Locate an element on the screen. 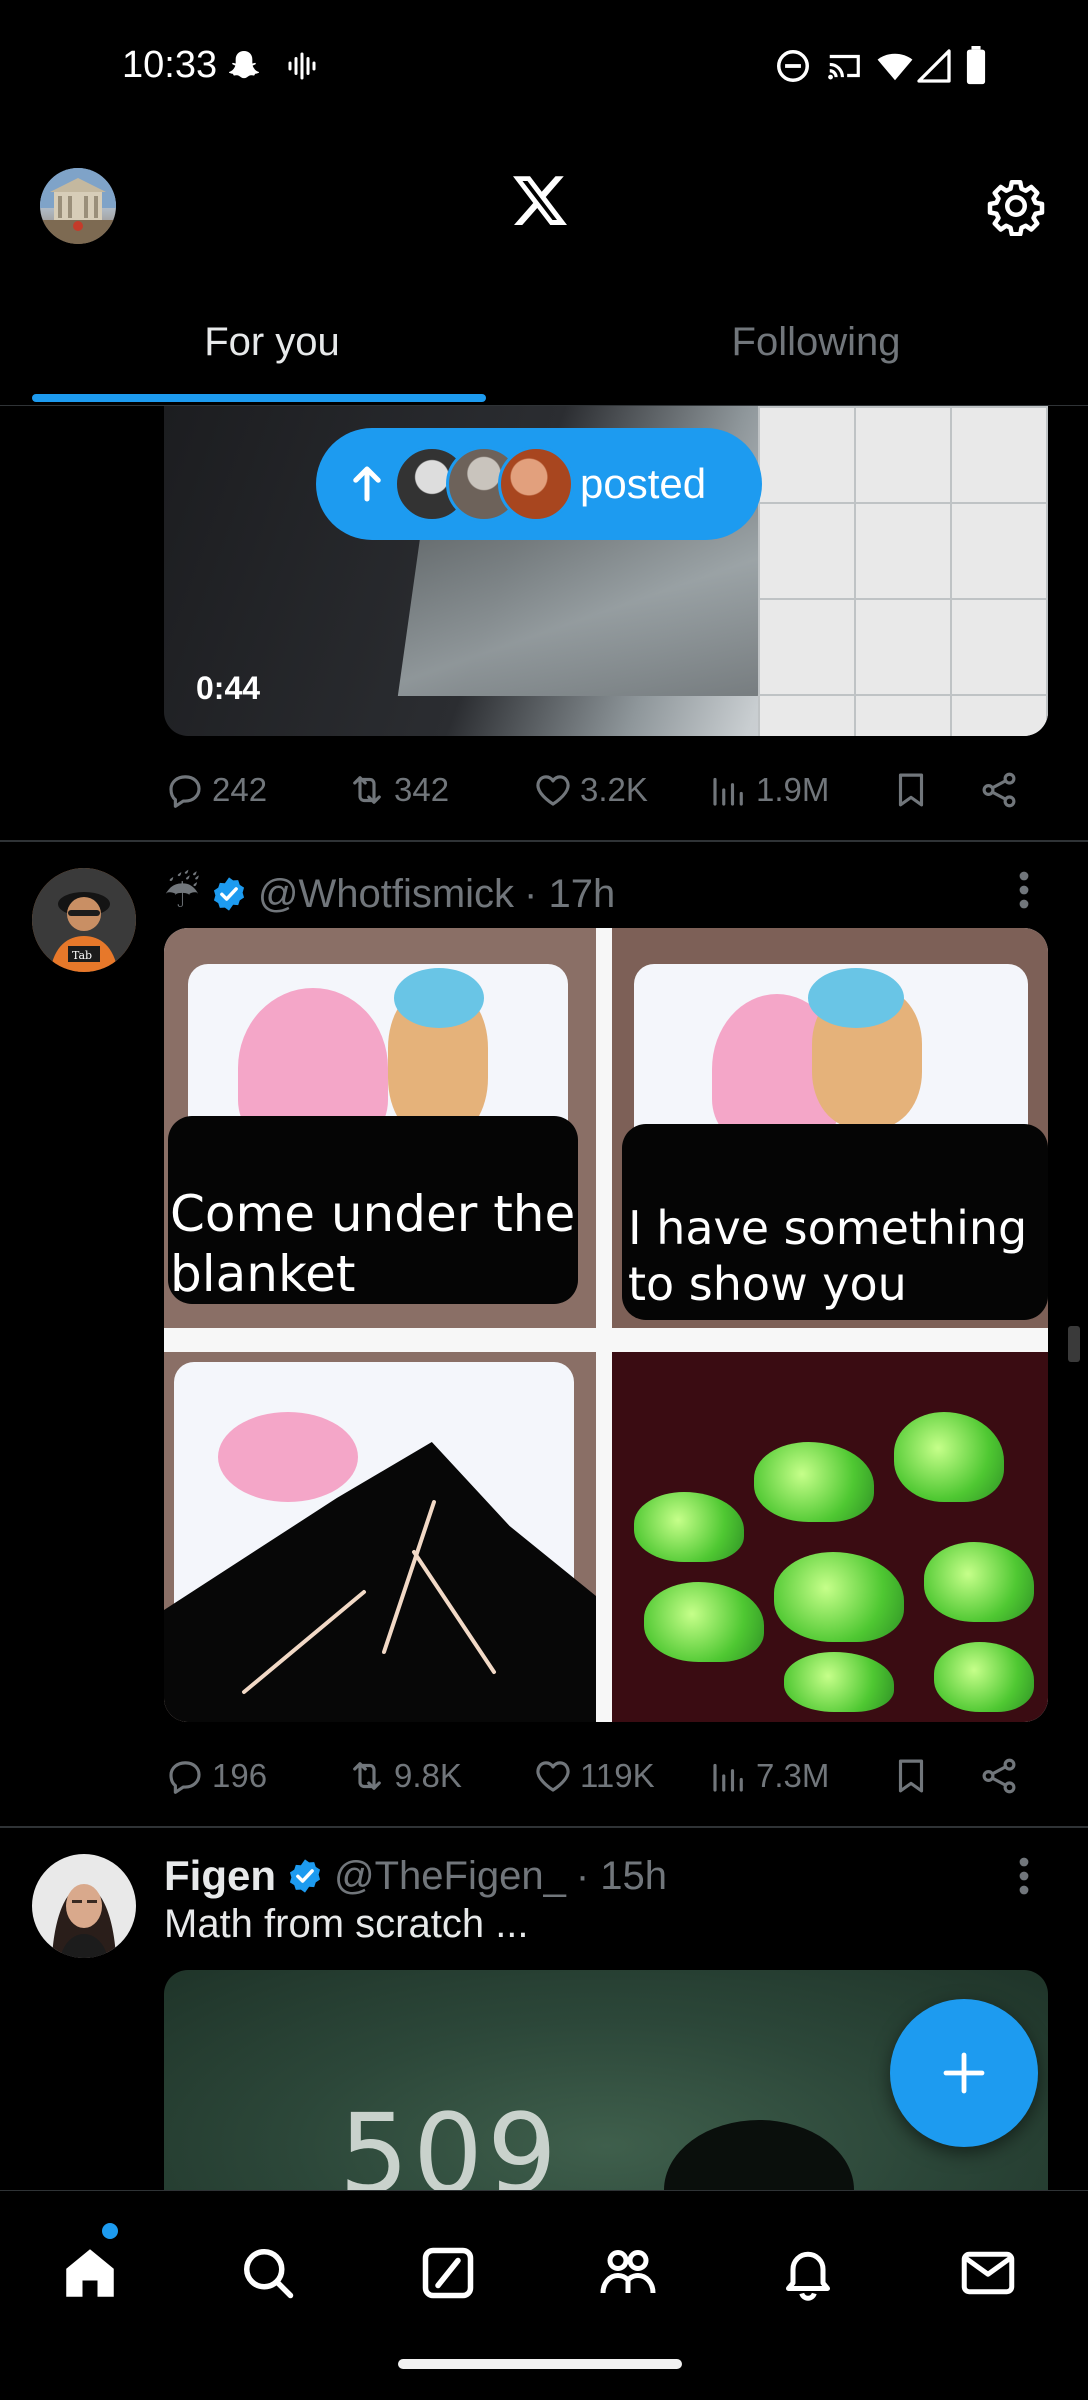 This screenshot has height=2400, width=1088. image-silhouette is located at coordinates (759, 2155).